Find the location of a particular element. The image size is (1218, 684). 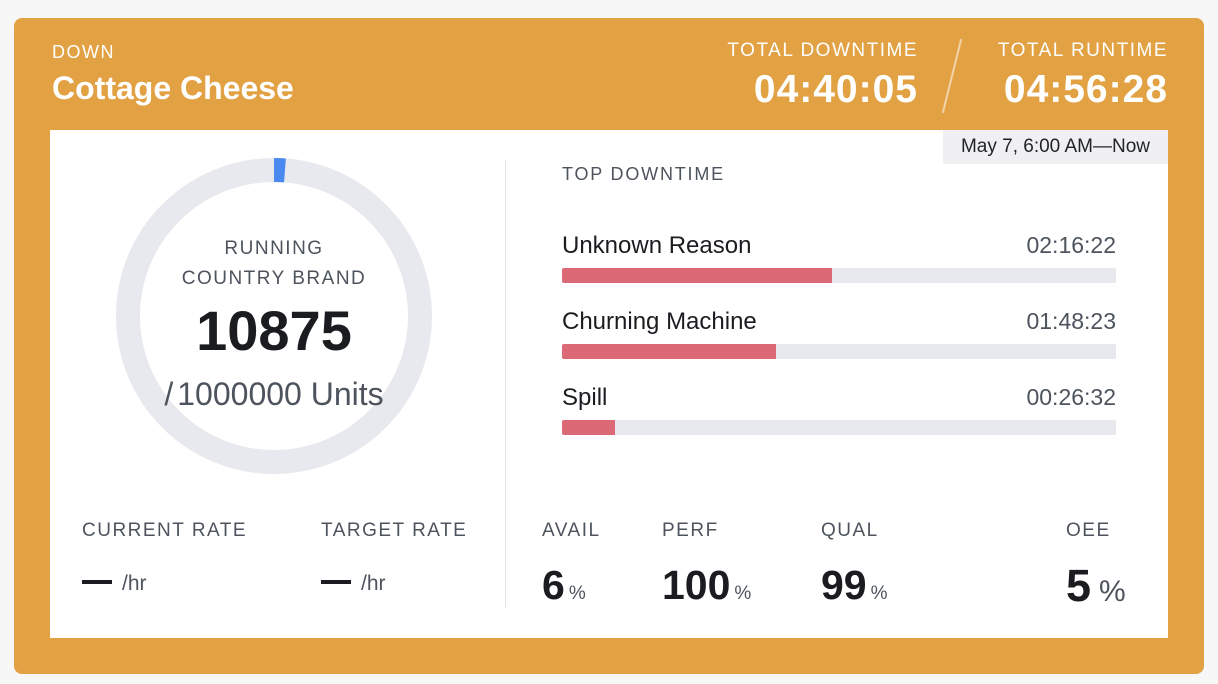

oee-unit: % is located at coordinates (1112, 591).